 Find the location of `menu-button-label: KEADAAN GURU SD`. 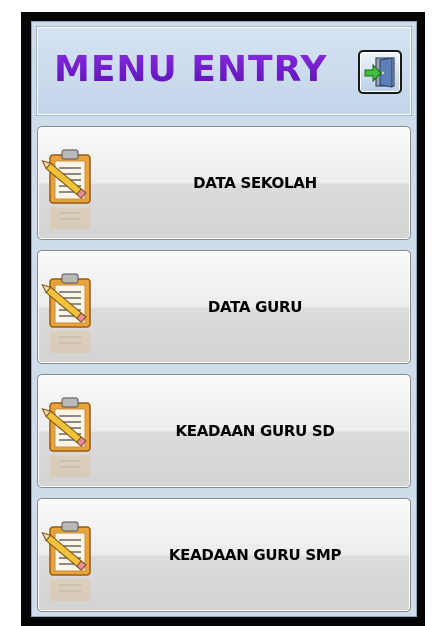

menu-button-label: KEADAAN GURU SD is located at coordinates (255, 431).